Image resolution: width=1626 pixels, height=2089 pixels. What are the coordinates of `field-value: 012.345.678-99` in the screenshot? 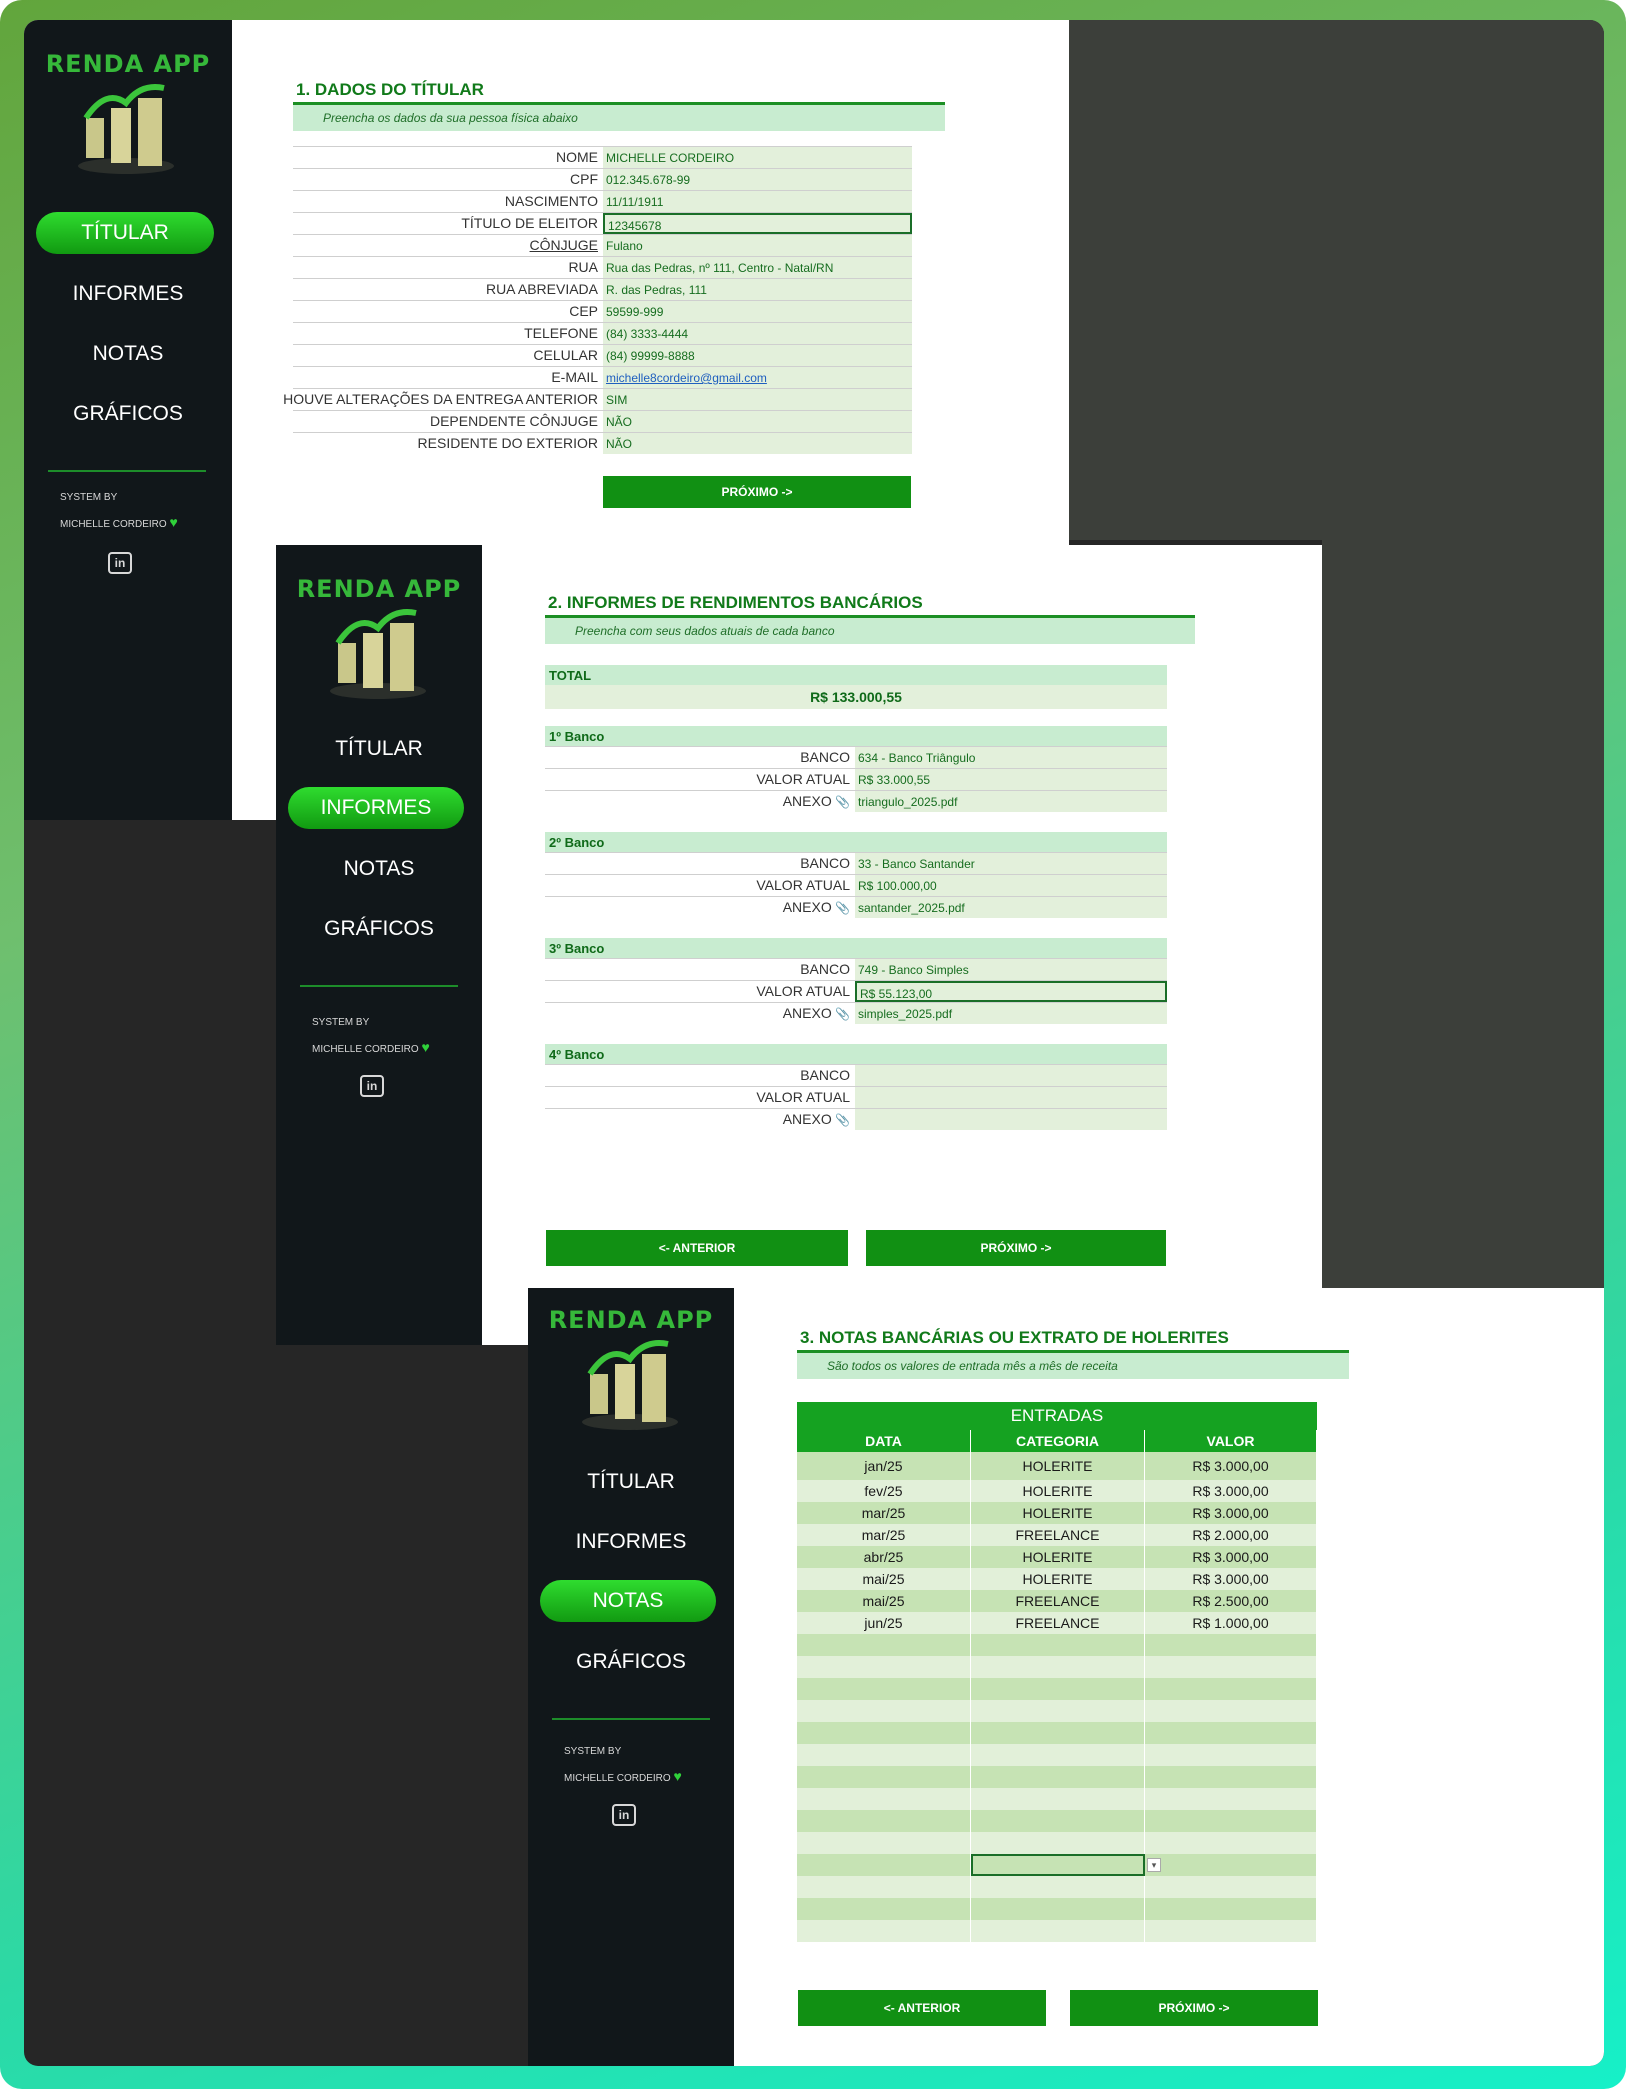 It's located at (757, 179).